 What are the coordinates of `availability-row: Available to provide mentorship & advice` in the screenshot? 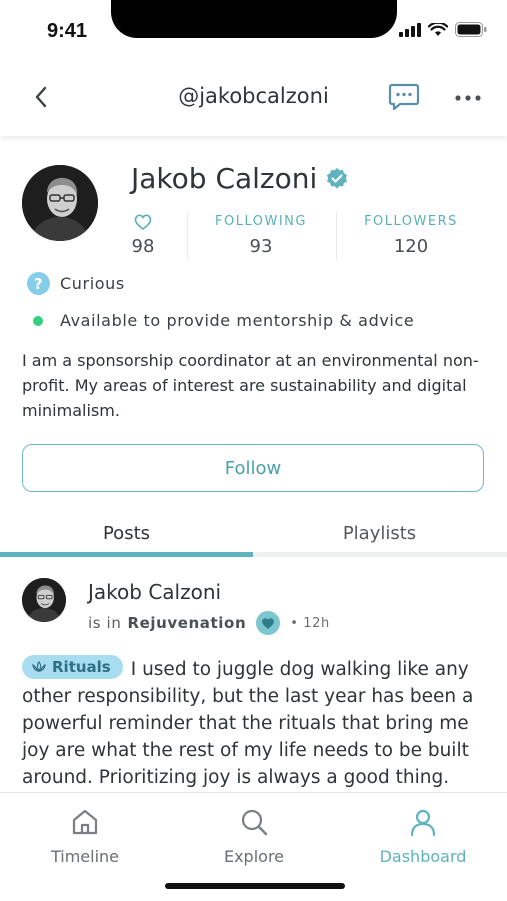 It's located at (220, 320).